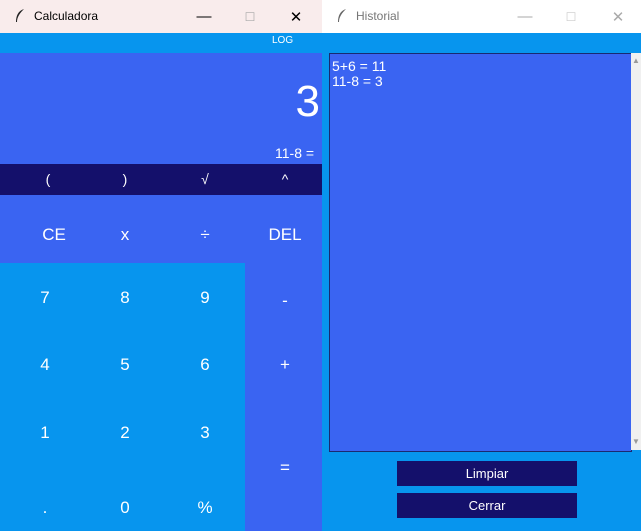  I want to click on ce-button: CE, so click(54, 235).